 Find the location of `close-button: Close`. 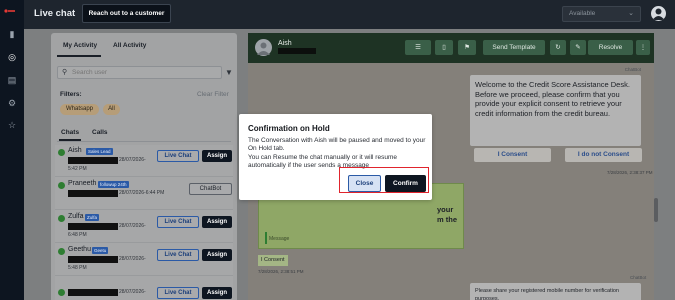

close-button: Close is located at coordinates (364, 183).